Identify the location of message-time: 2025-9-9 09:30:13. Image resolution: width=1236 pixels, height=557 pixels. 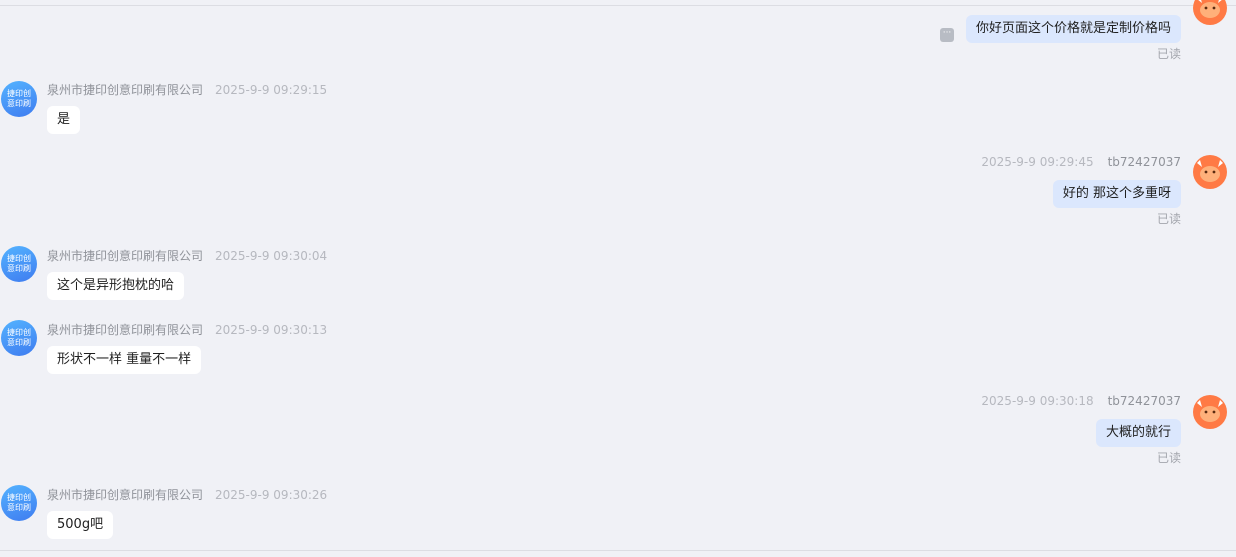
(271, 330).